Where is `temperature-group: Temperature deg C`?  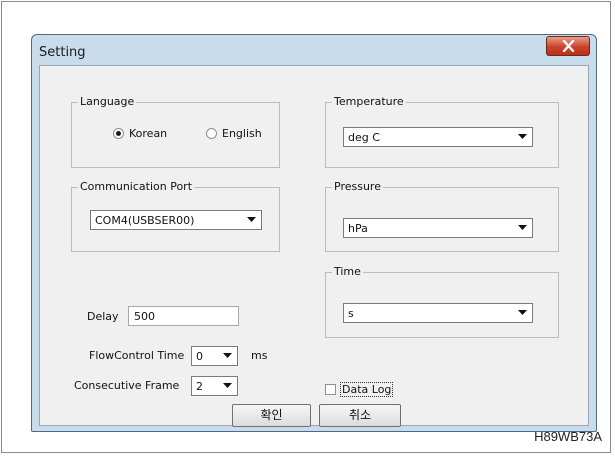 temperature-group: Temperature deg C is located at coordinates (442, 131).